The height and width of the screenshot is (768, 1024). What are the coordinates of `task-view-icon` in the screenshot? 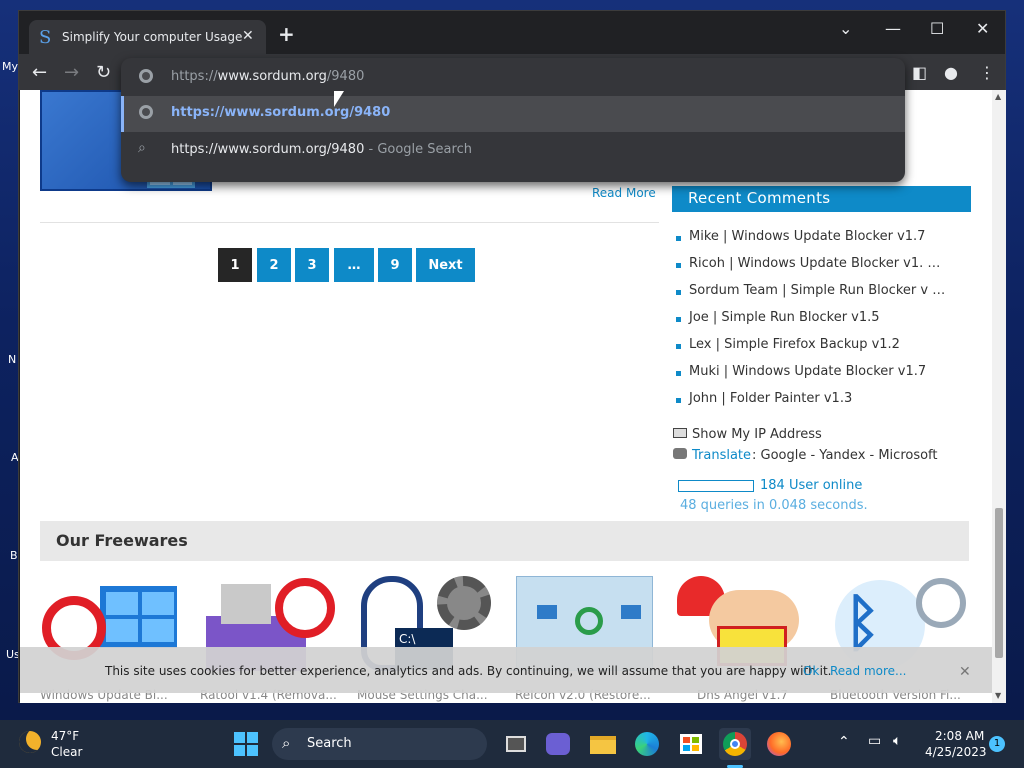 It's located at (516, 744).